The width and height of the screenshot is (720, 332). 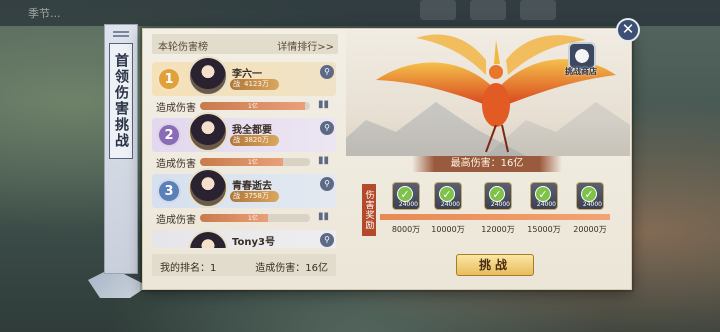 What do you see at coordinates (252, 130) in the screenshot?
I see `player-name: 我全都要` at bounding box center [252, 130].